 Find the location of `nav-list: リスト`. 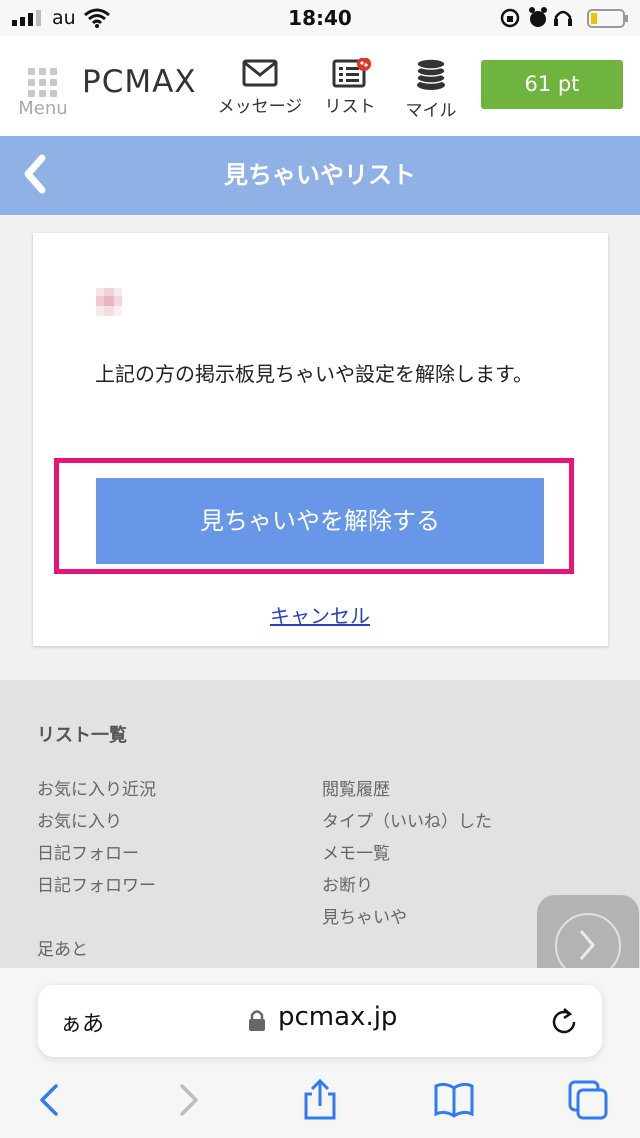

nav-list: リスト is located at coordinates (350, 89).